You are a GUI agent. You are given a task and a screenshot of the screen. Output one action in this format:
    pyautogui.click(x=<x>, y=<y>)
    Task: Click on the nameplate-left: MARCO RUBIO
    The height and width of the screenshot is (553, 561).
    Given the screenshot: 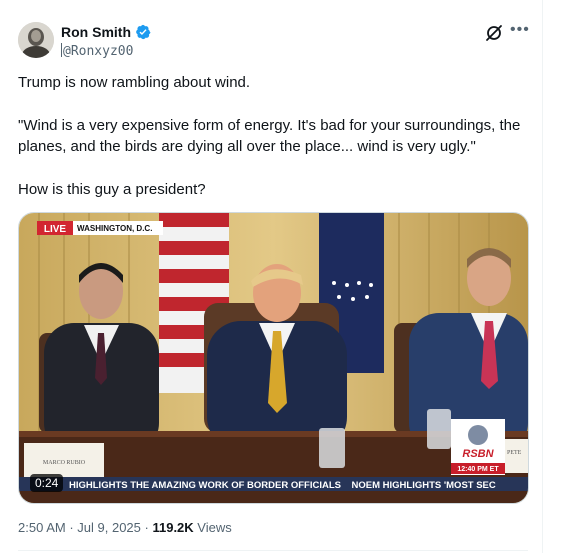 What is the action you would take?
    pyautogui.click(x=64, y=463)
    